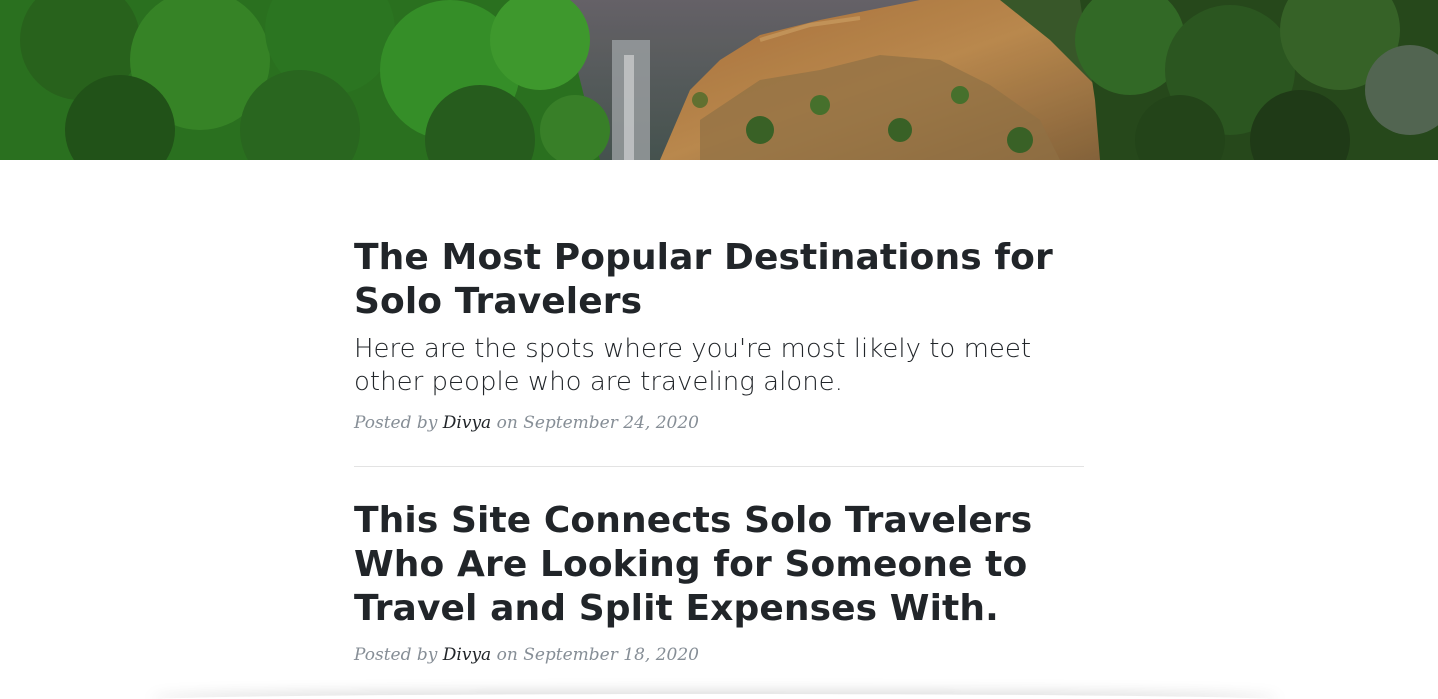 The height and width of the screenshot is (699, 1438). What do you see at coordinates (719, 423) in the screenshot?
I see `post-meta: Posted by Divya on September 24, 2020` at bounding box center [719, 423].